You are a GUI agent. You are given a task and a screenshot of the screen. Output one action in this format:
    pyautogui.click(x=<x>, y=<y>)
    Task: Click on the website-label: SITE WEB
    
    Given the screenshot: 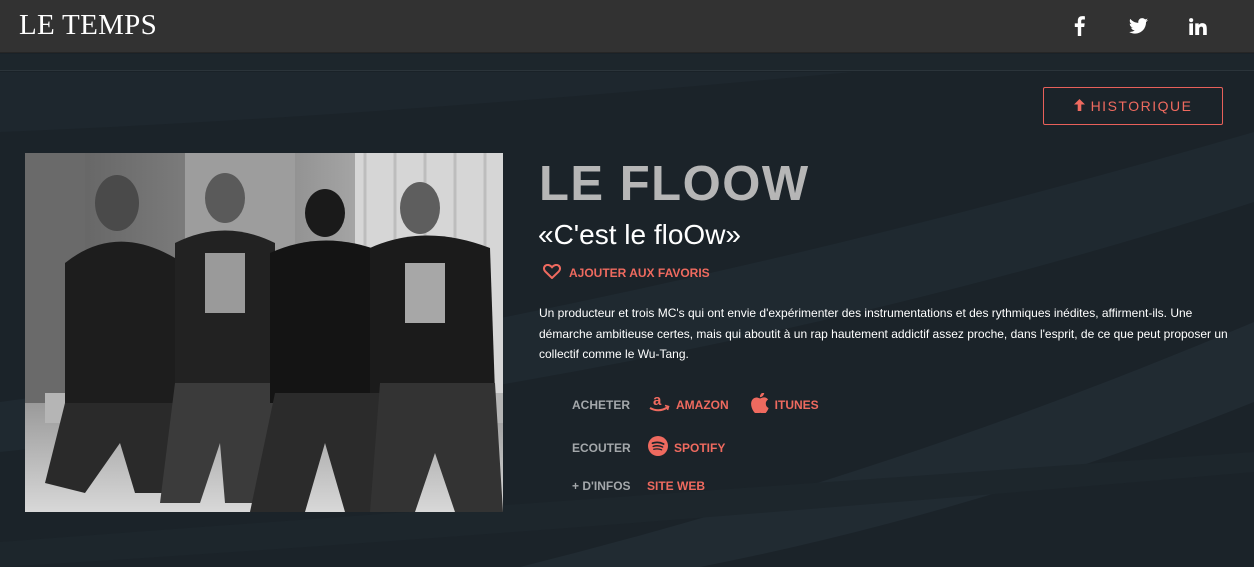 What is the action you would take?
    pyautogui.click(x=676, y=486)
    